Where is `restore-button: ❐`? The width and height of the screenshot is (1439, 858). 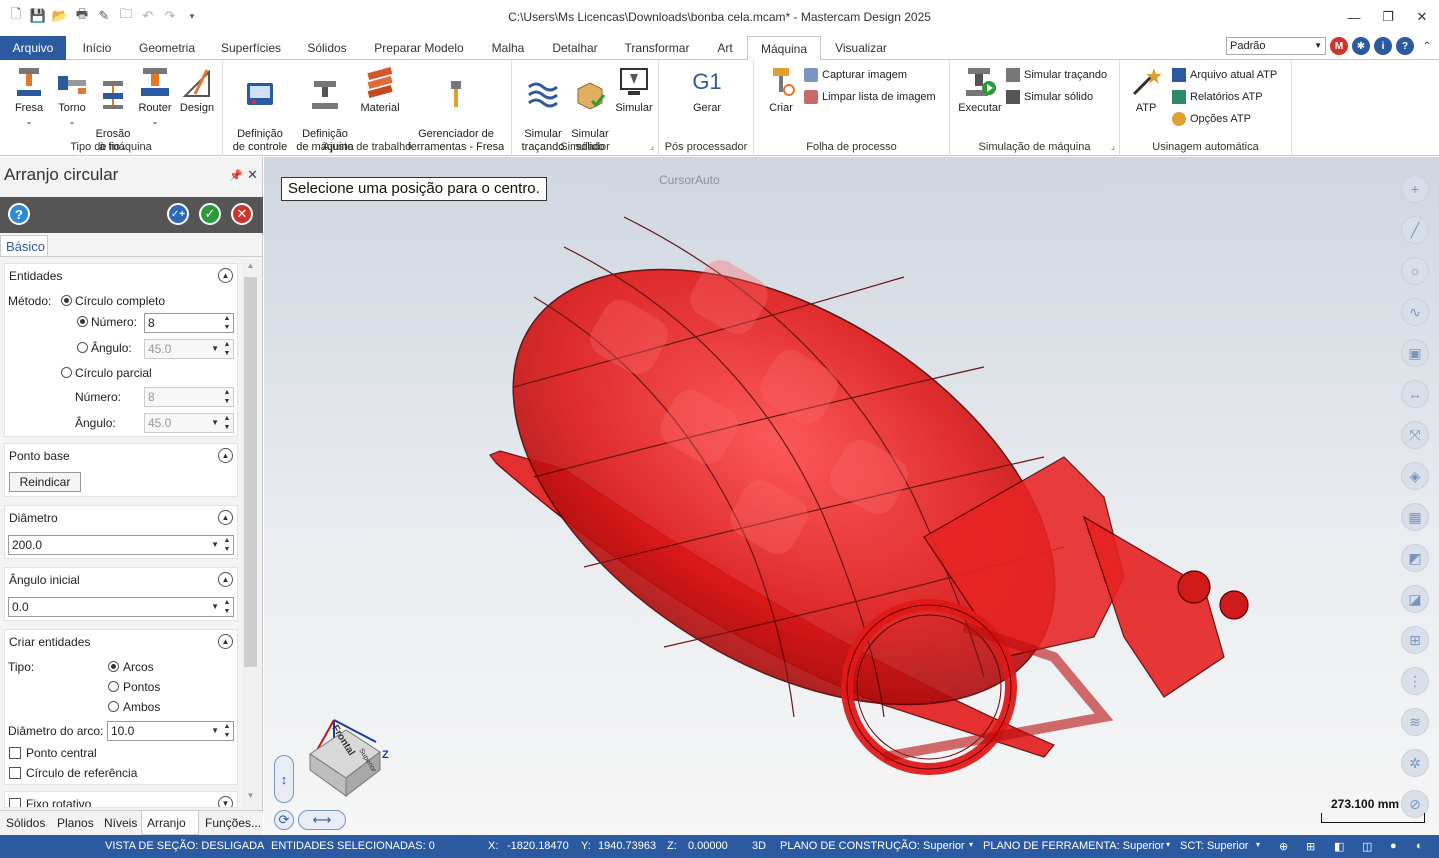 restore-button: ❐ is located at coordinates (1388, 17).